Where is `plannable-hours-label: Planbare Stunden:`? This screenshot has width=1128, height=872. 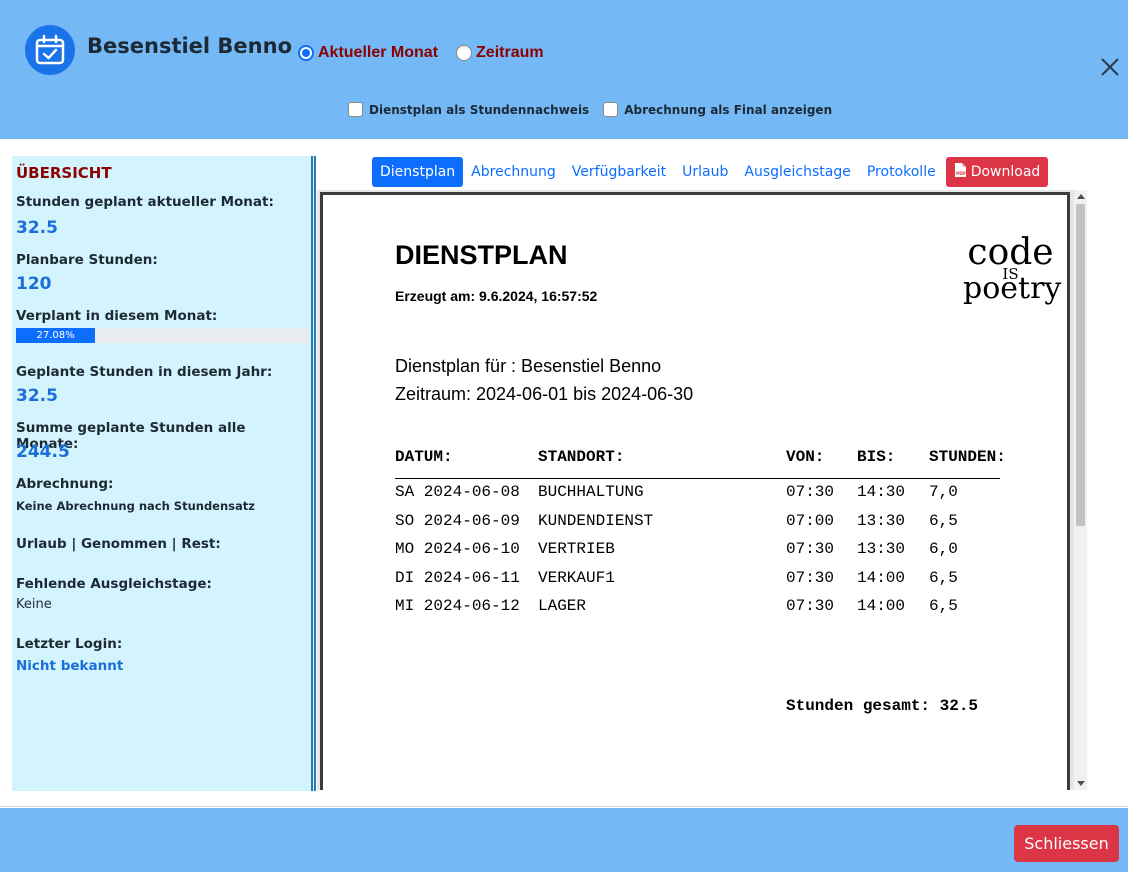 plannable-hours-label: Planbare Stunden: is located at coordinates (87, 260).